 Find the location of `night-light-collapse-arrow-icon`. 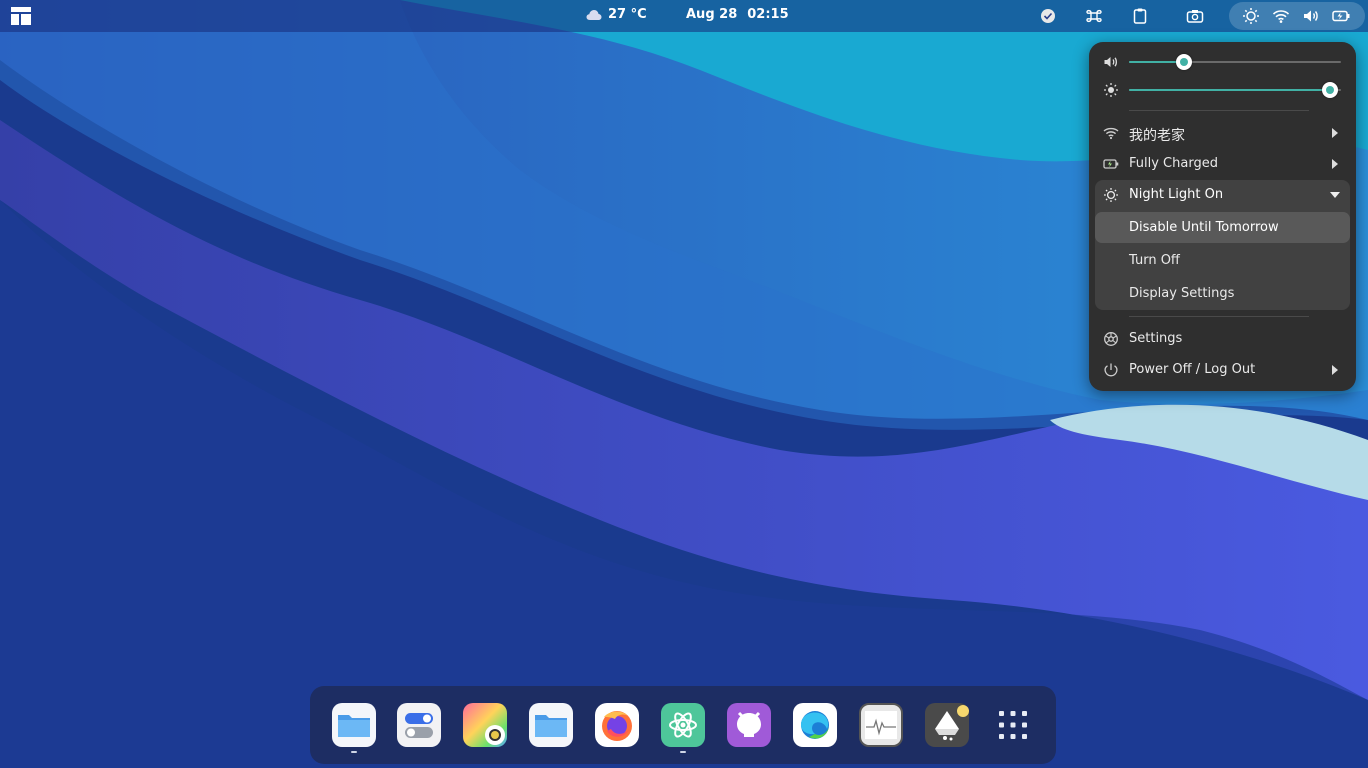

night-light-collapse-arrow-icon is located at coordinates (1335, 195).